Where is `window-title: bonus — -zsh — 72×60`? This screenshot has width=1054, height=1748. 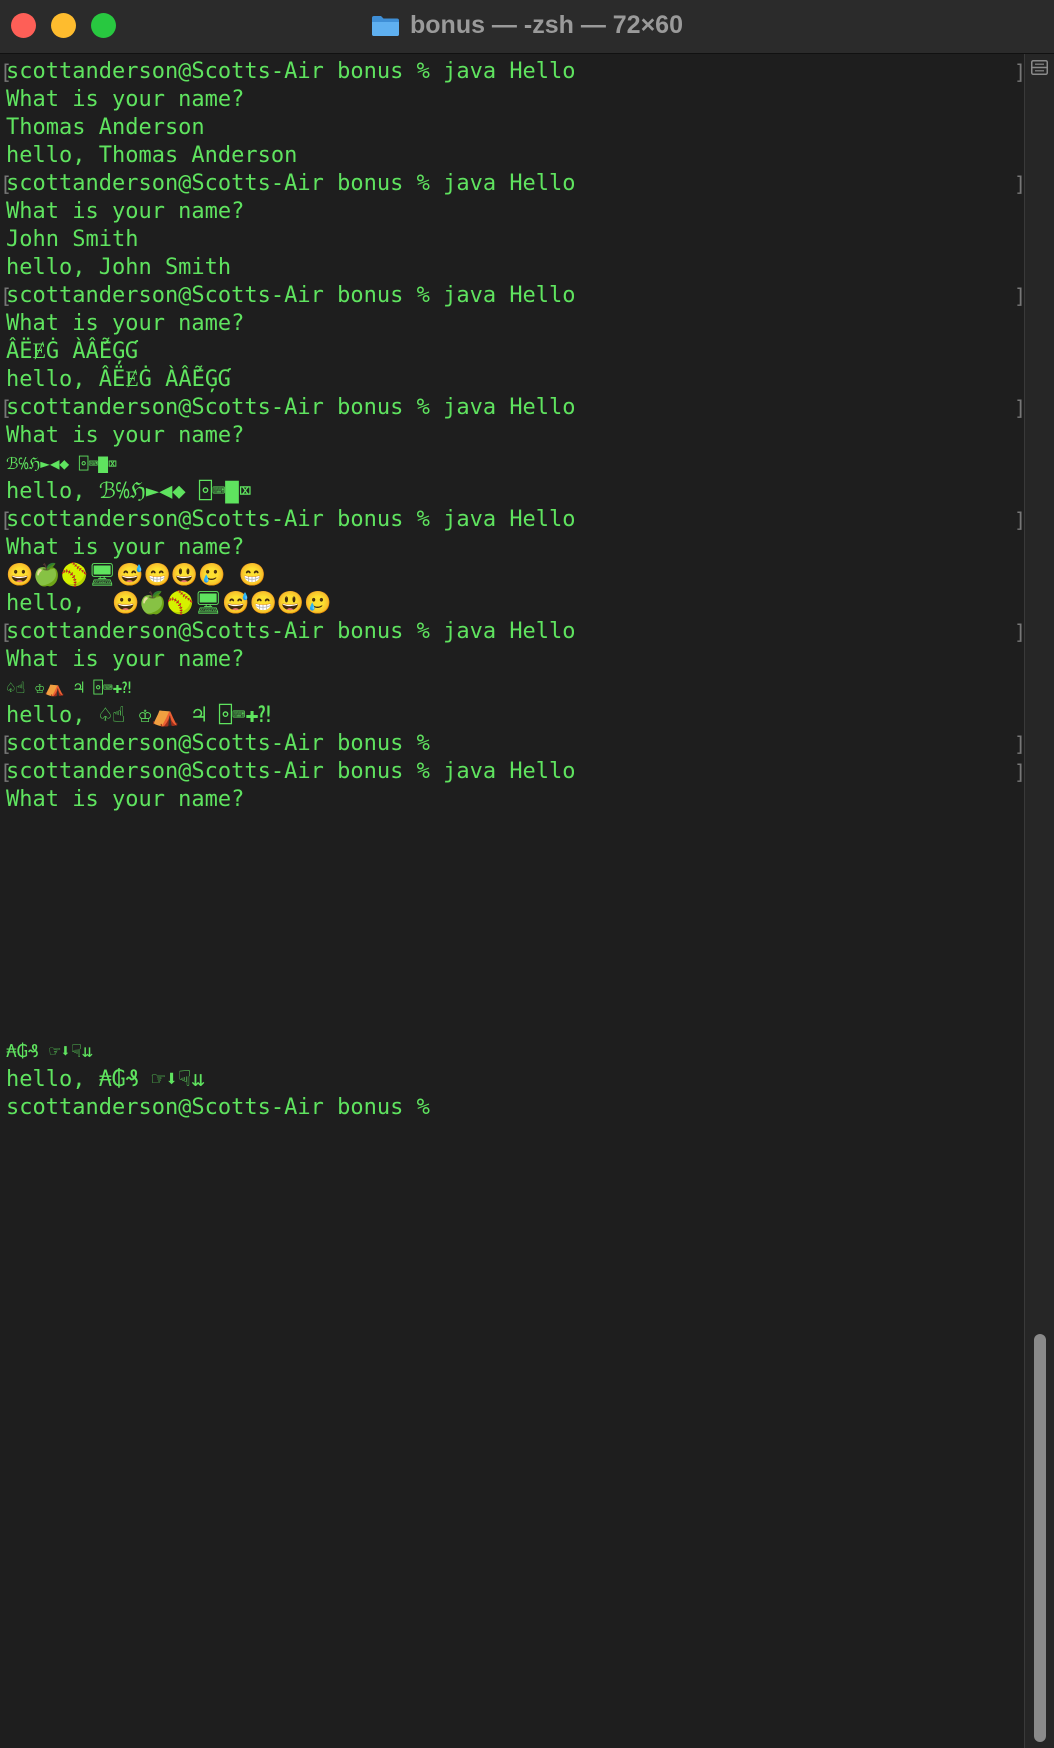
window-title: bonus — -zsh — 72×60 is located at coordinates (546, 24).